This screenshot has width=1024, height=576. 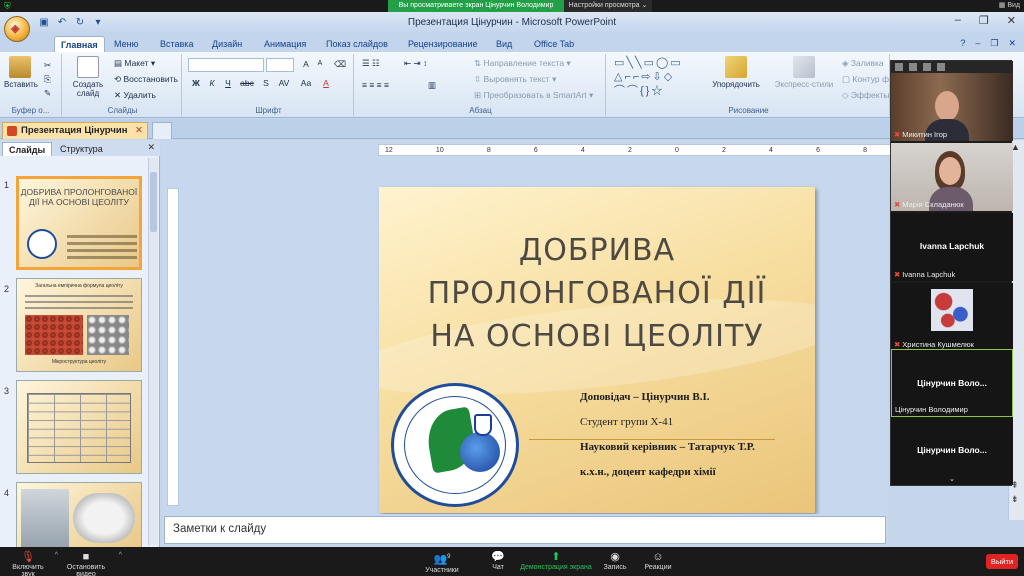 What do you see at coordinates (952, 107) in the screenshot?
I see `participant-tile: ✖ Микитин Ігор` at bounding box center [952, 107].